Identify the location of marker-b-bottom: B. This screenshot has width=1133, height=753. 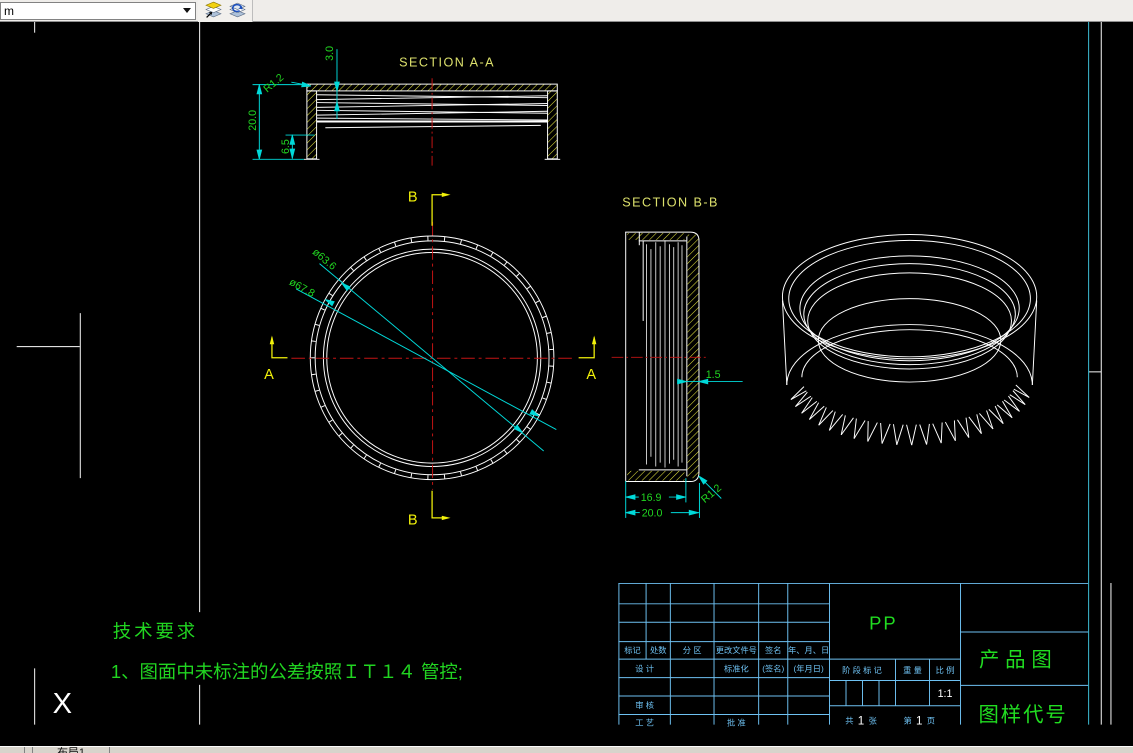
(413, 521).